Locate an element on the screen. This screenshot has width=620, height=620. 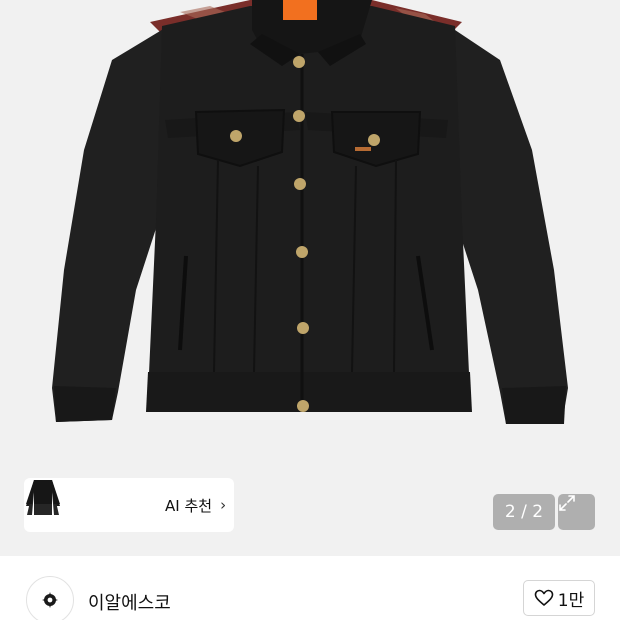
like-count: 1만 is located at coordinates (571, 600).